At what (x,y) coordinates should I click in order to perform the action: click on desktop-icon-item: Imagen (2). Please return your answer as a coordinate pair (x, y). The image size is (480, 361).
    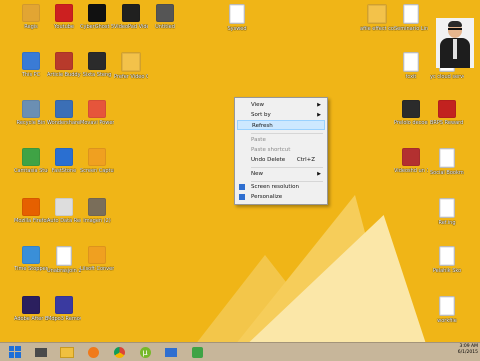
    Looking at the image, I should click on (97, 211).